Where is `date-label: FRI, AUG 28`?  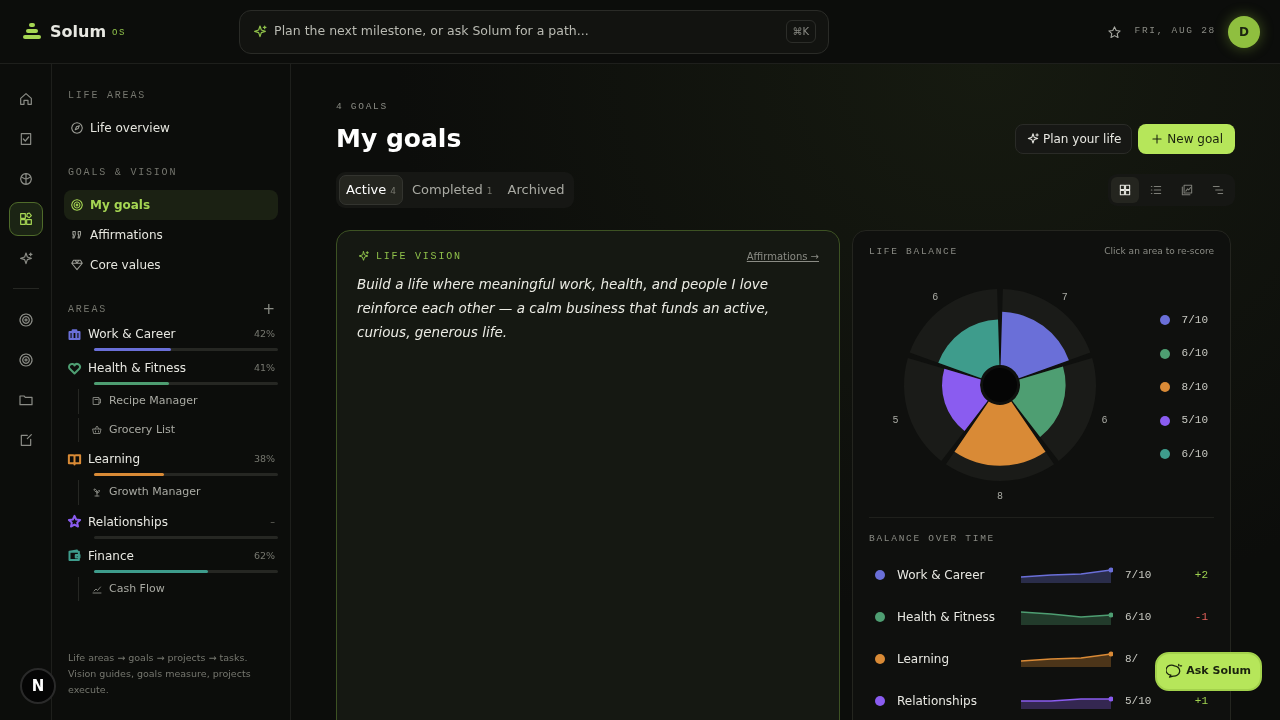
date-label: FRI, AUG 28 is located at coordinates (1175, 31).